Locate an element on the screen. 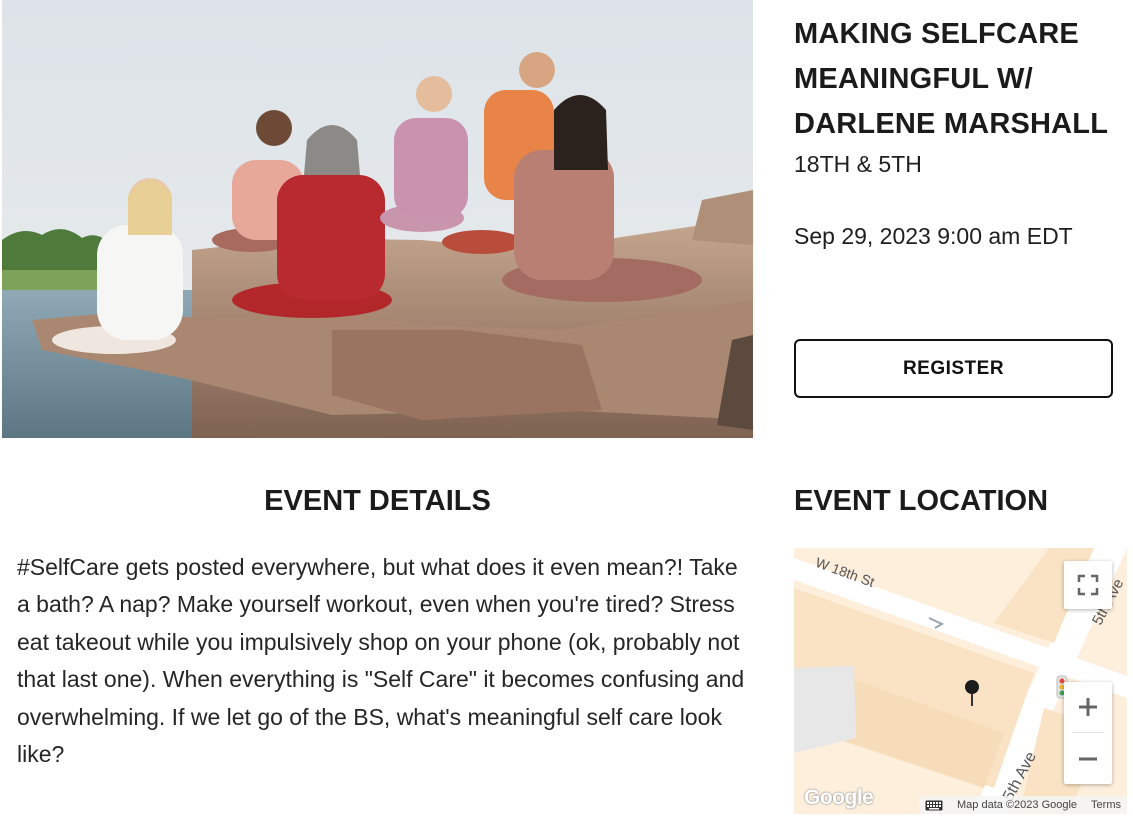  zoom-divider is located at coordinates (1088, 732).